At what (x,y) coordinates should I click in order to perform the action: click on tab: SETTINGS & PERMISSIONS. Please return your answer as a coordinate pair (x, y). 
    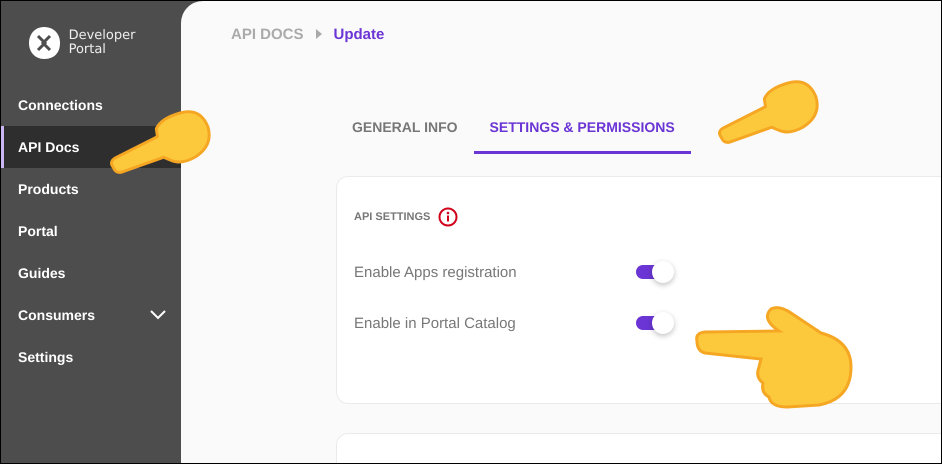
    Looking at the image, I should click on (582, 128).